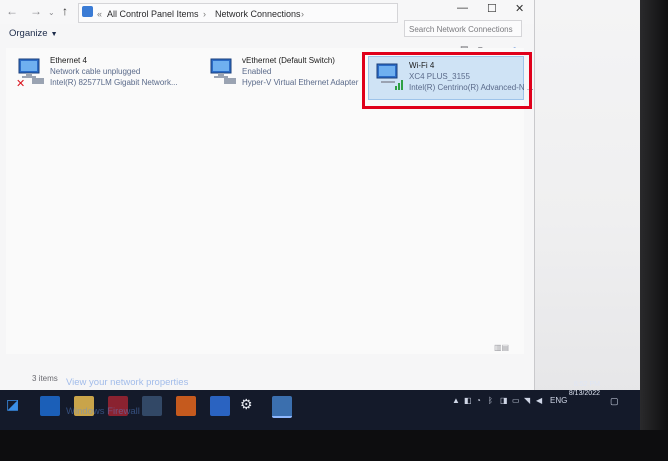  I want to click on tray-network-icon: ◥, so click(527, 400).